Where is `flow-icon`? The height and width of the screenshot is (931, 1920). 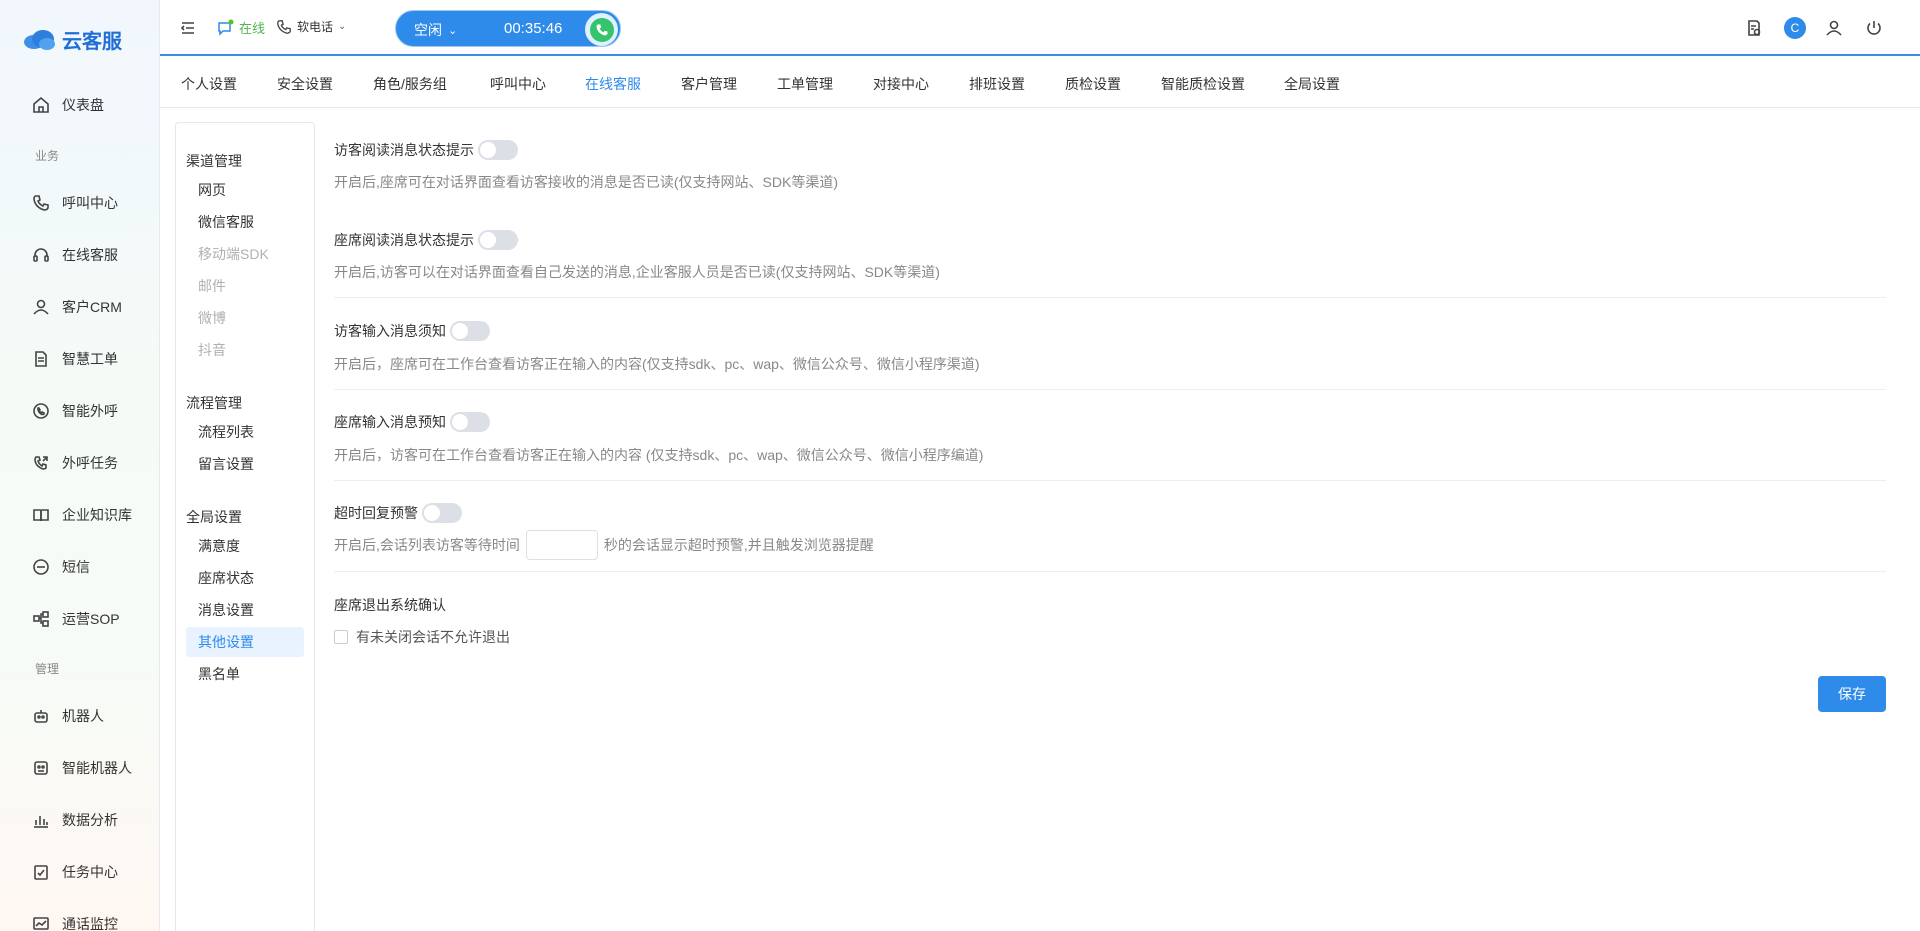 flow-icon is located at coordinates (41, 619).